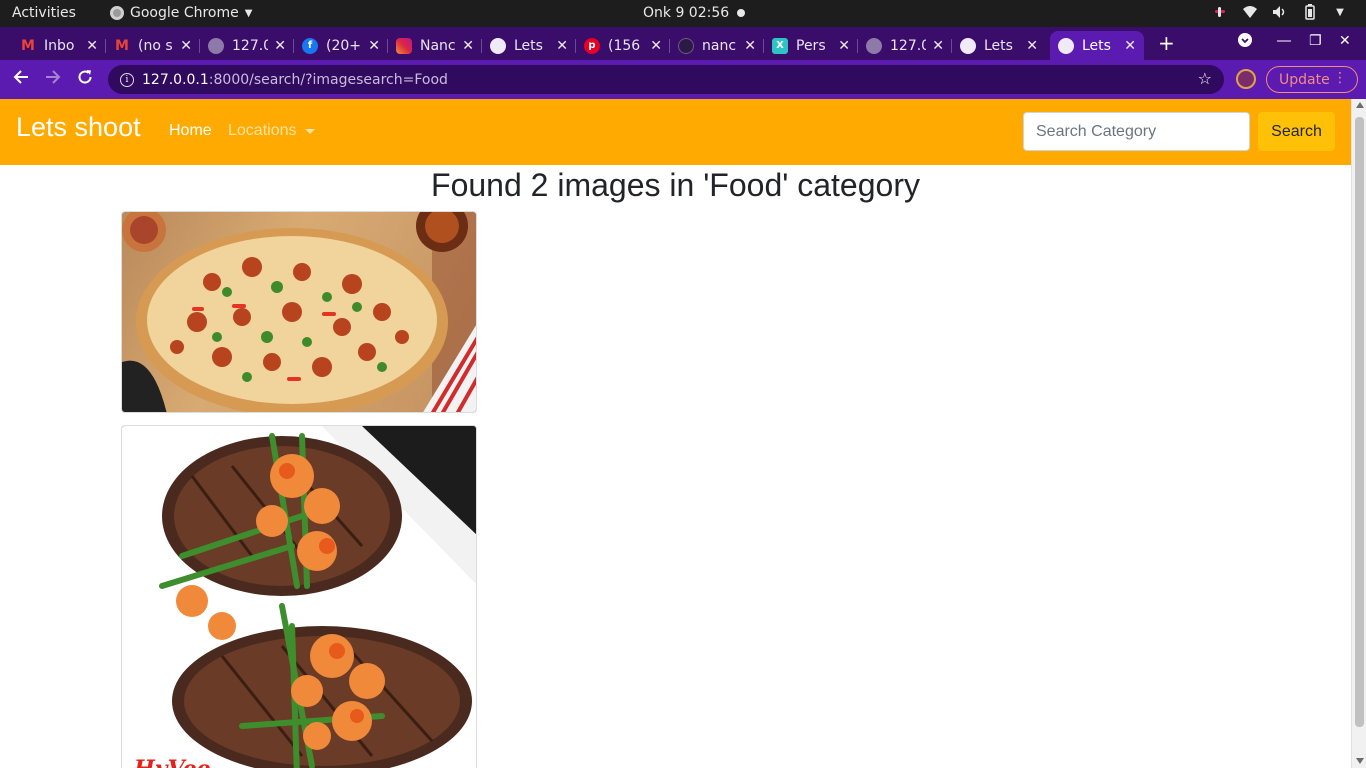  Describe the element at coordinates (1360, 761) in the screenshot. I see `scroll-down-icon` at that location.